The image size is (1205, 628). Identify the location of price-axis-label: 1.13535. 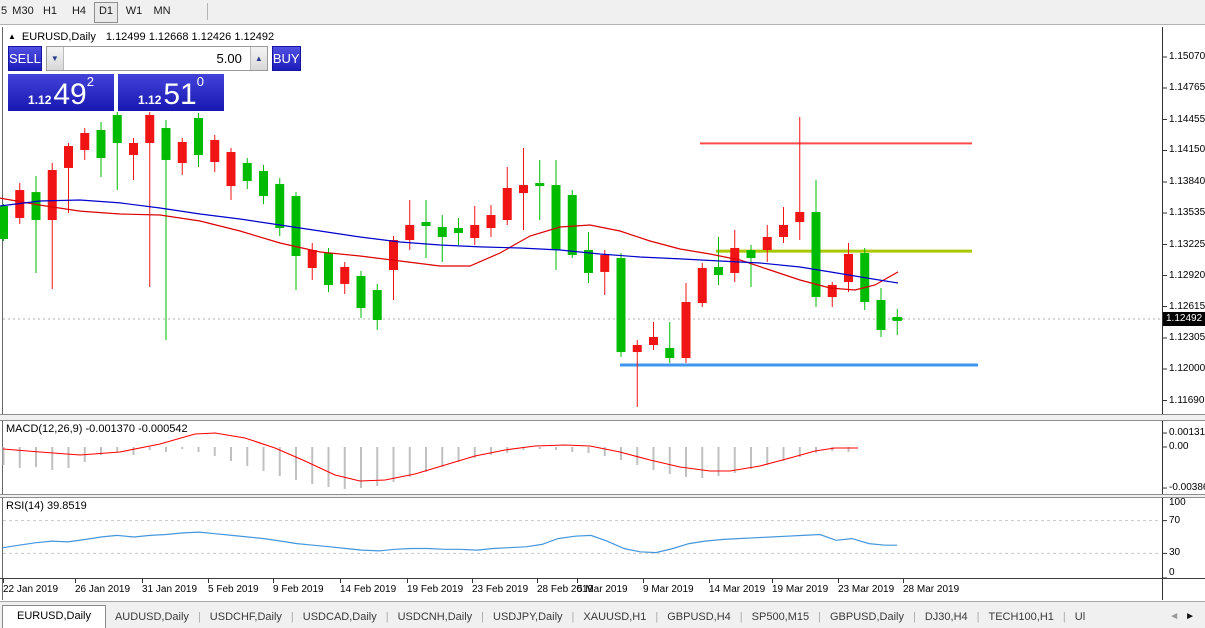
(1187, 212).